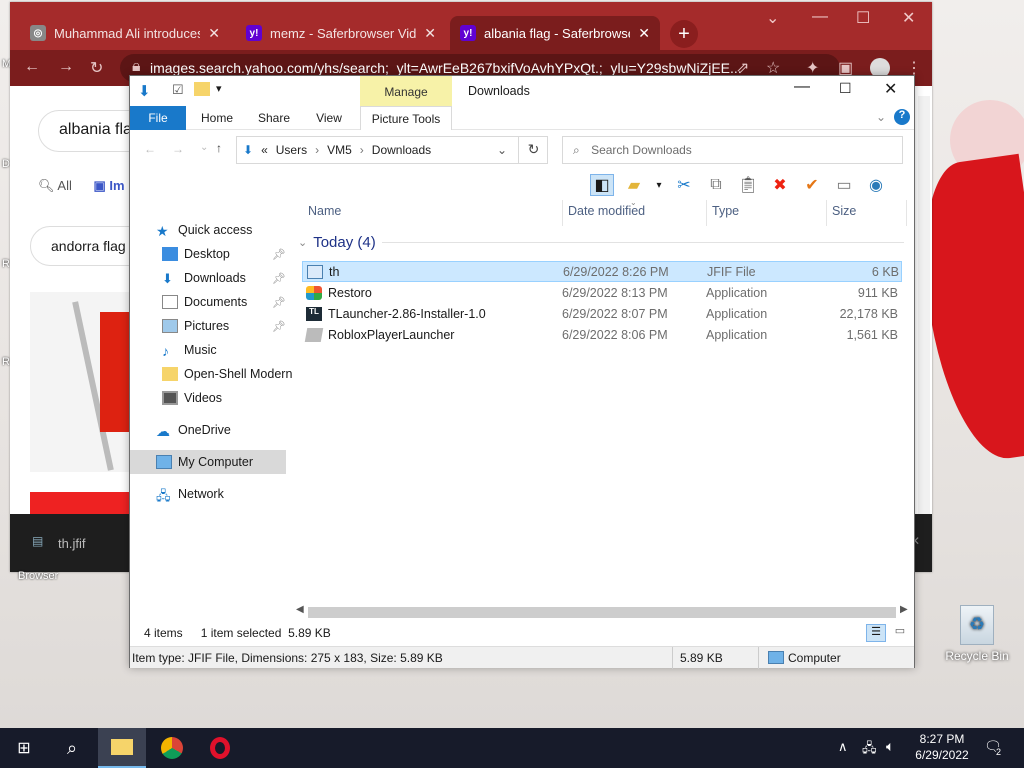 The height and width of the screenshot is (768, 1024). Describe the element at coordinates (904, 609) in the screenshot. I see `scroll-right-icon: ▶` at that location.